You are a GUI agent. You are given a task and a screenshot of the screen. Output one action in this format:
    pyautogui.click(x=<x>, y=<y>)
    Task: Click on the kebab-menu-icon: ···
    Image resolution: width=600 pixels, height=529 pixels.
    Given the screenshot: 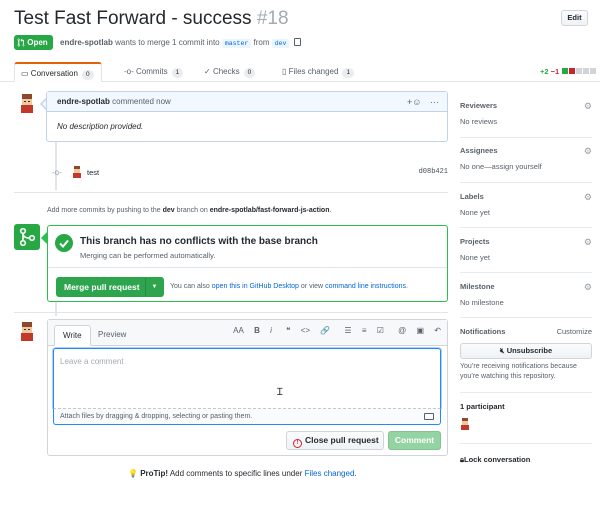 What is the action you would take?
    pyautogui.click(x=434, y=102)
    